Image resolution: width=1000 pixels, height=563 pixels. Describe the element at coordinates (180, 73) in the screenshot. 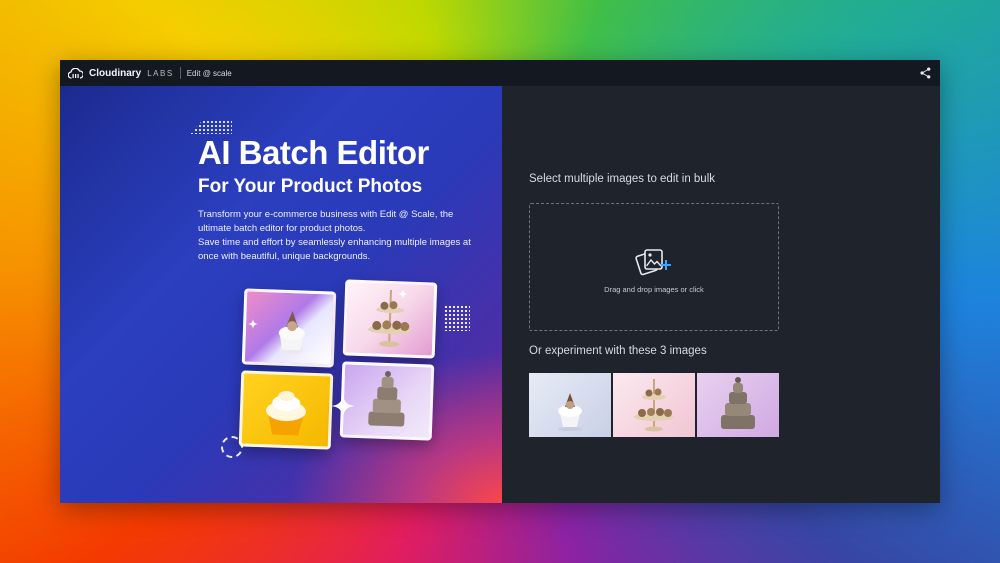

I see `brand-divider` at that location.